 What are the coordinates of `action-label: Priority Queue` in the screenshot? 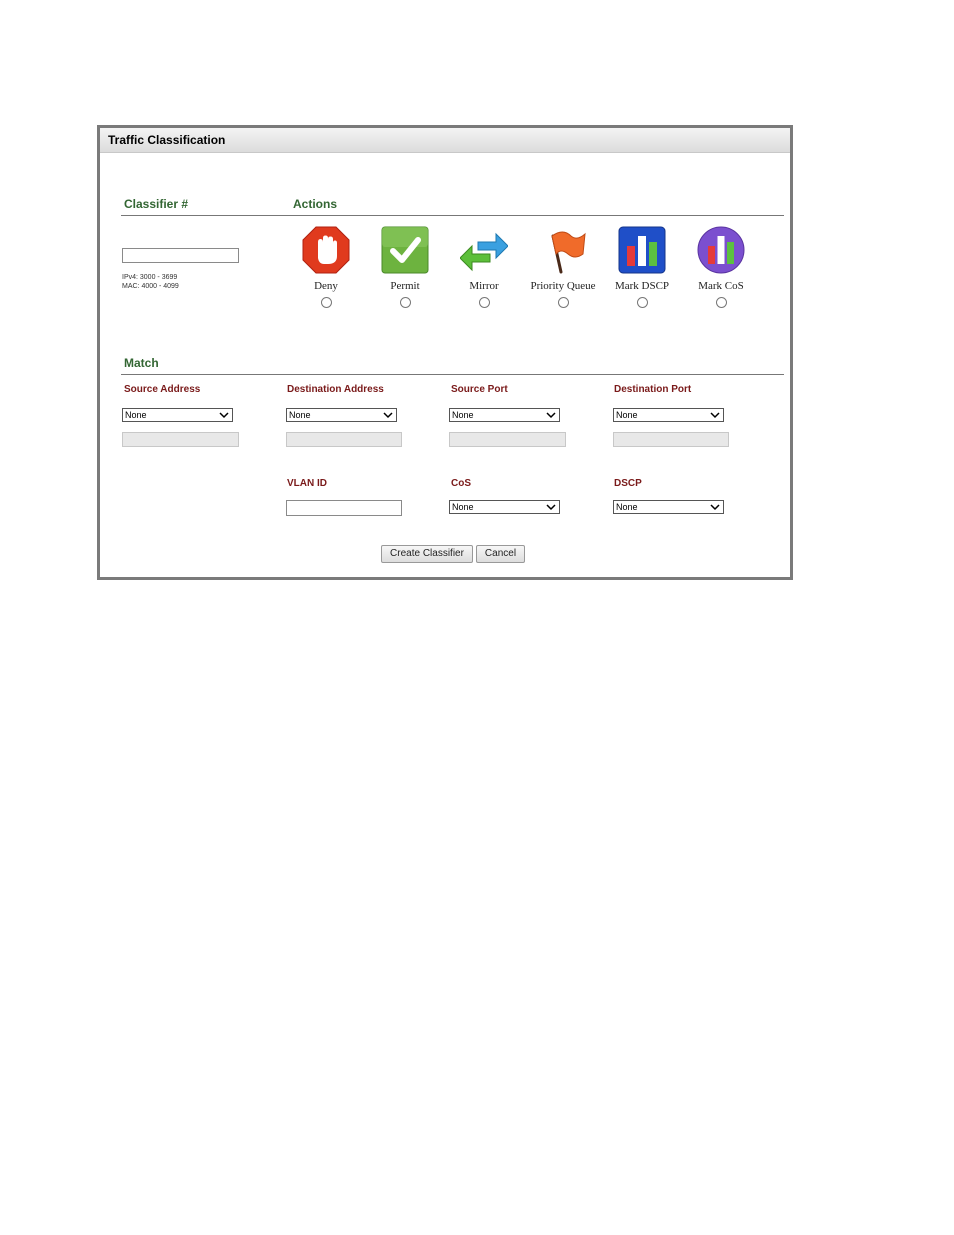 It's located at (563, 286).